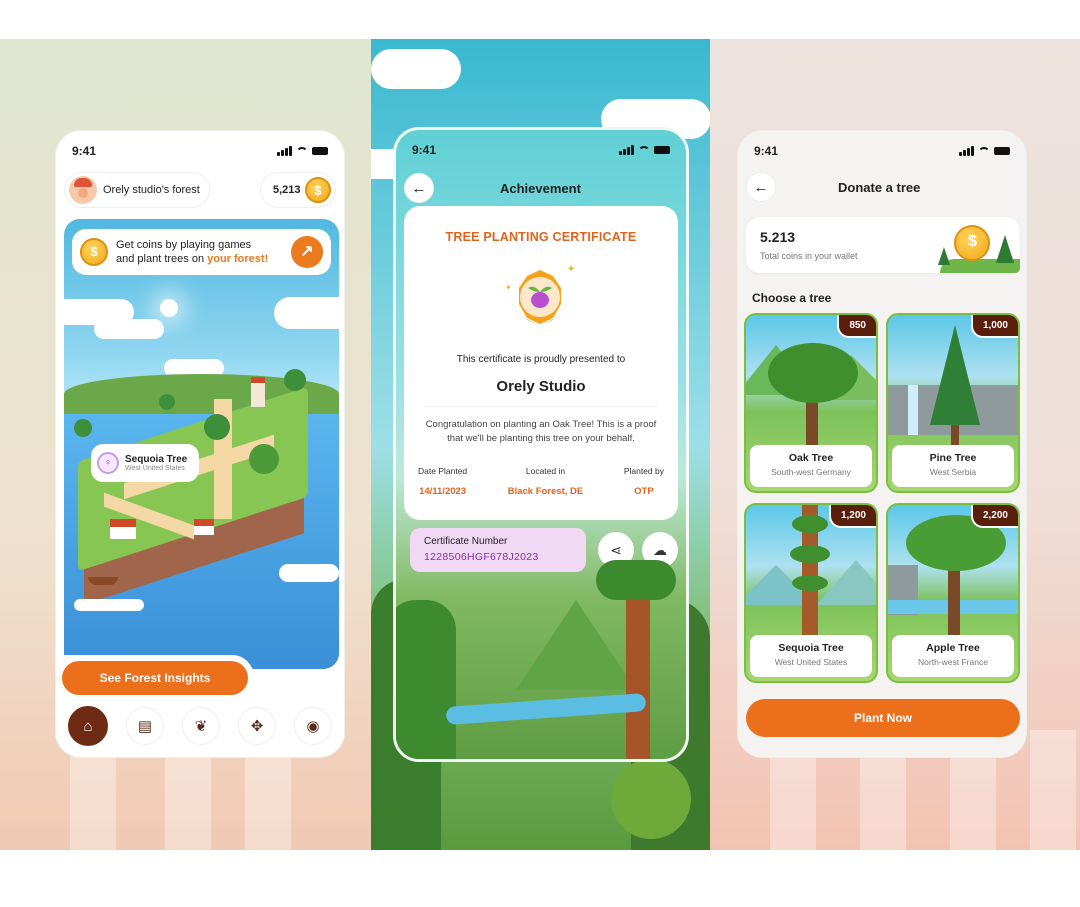 The width and height of the screenshot is (1080, 907). What do you see at coordinates (546, 481) in the screenshot?
I see `meta-location: Located in Black Forest, DE` at bounding box center [546, 481].